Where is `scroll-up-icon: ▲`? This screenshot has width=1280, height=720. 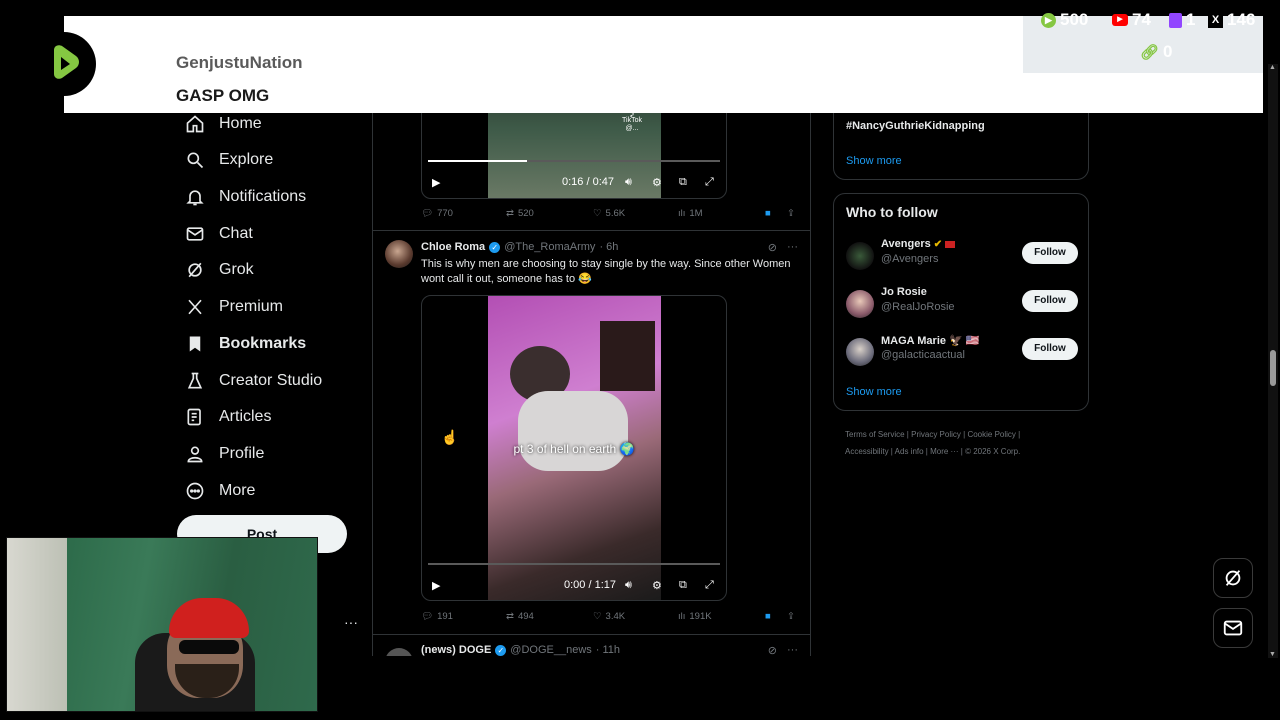 scroll-up-icon: ▲ is located at coordinates (1272, 67).